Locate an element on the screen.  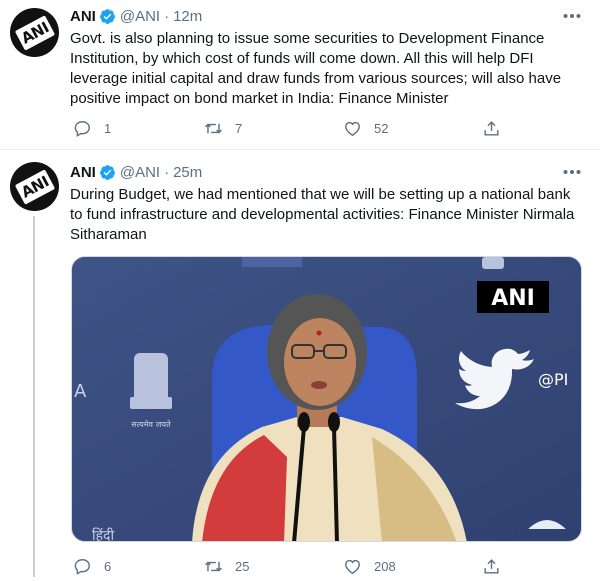
tweet-header: ANI @ANI · 12m is located at coordinates (136, 16).